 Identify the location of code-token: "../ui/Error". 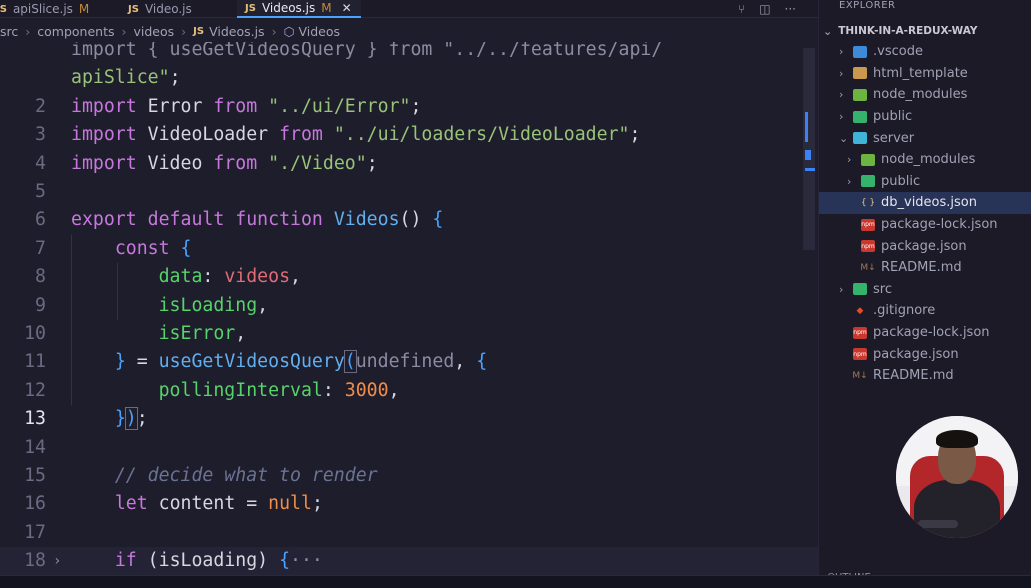
(339, 106).